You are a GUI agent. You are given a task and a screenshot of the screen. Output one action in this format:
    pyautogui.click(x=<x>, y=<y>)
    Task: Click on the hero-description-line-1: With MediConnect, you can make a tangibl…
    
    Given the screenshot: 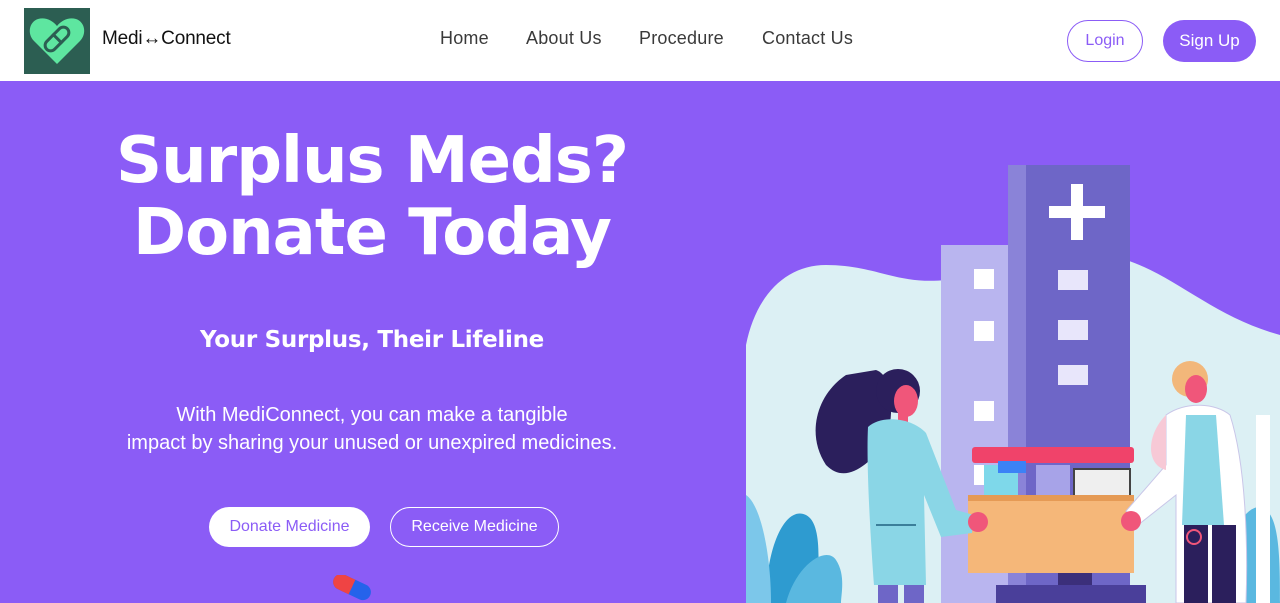 What is the action you would take?
    pyautogui.click(x=372, y=415)
    